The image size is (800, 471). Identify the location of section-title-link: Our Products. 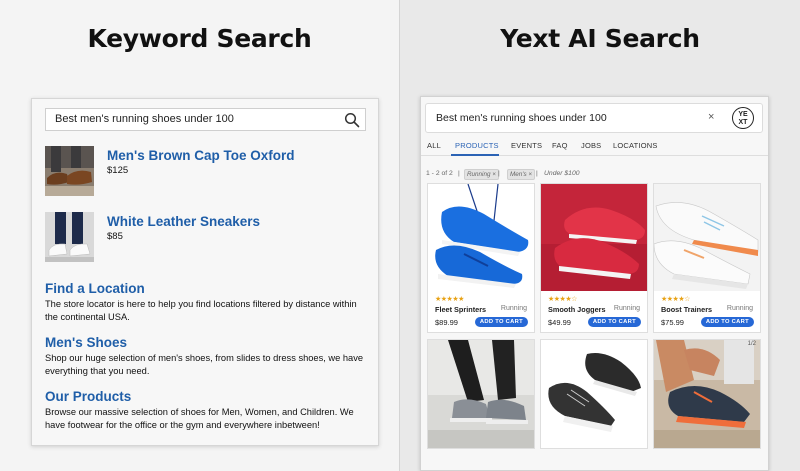
(206, 397).